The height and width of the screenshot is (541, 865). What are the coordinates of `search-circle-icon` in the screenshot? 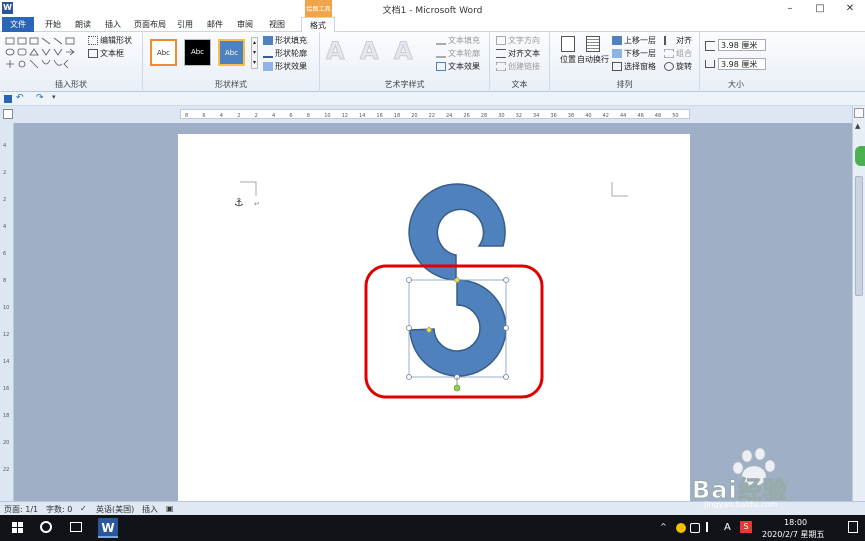 It's located at (46, 527).